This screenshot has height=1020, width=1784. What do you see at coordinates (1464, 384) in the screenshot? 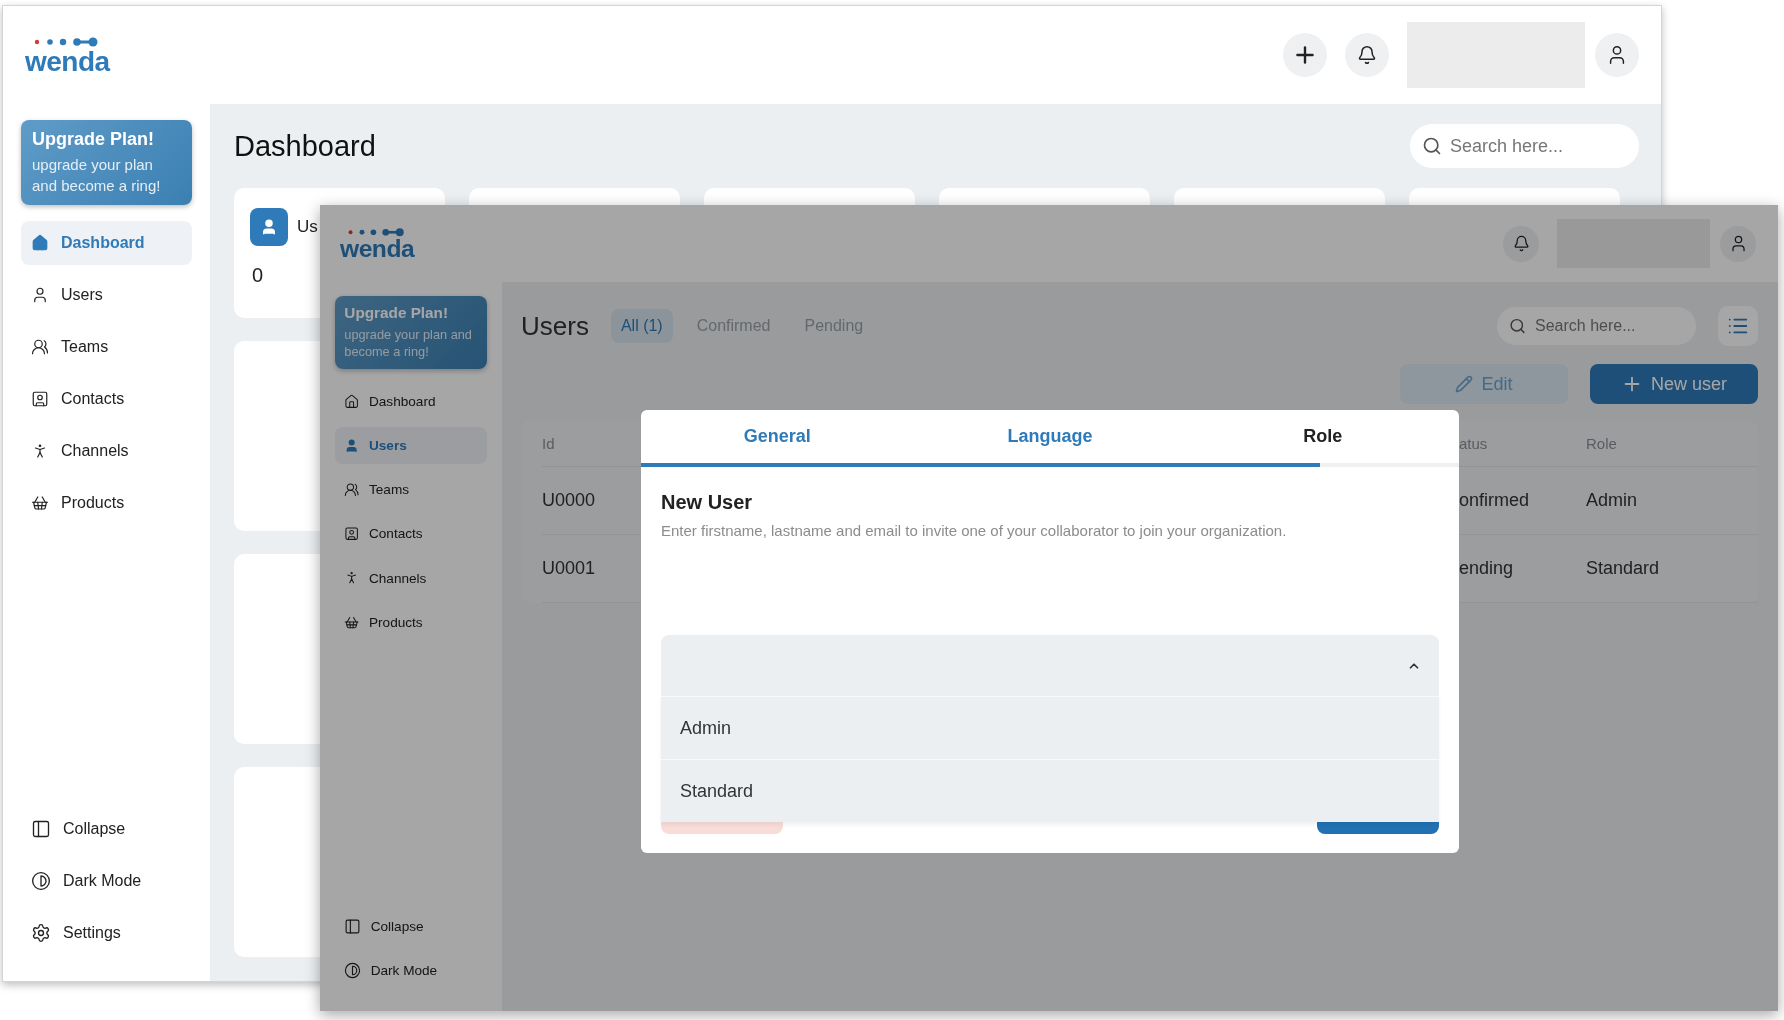
I see `pencil-icon` at bounding box center [1464, 384].